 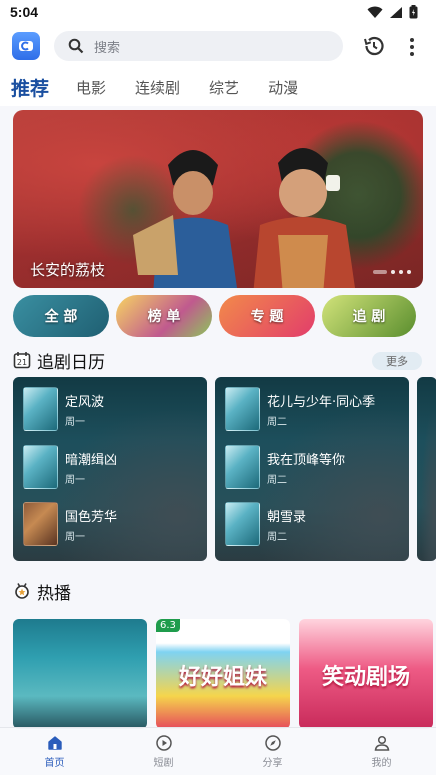 I want to click on calendar-item: 暗潮缉凶 周一, so click(x=70, y=467).